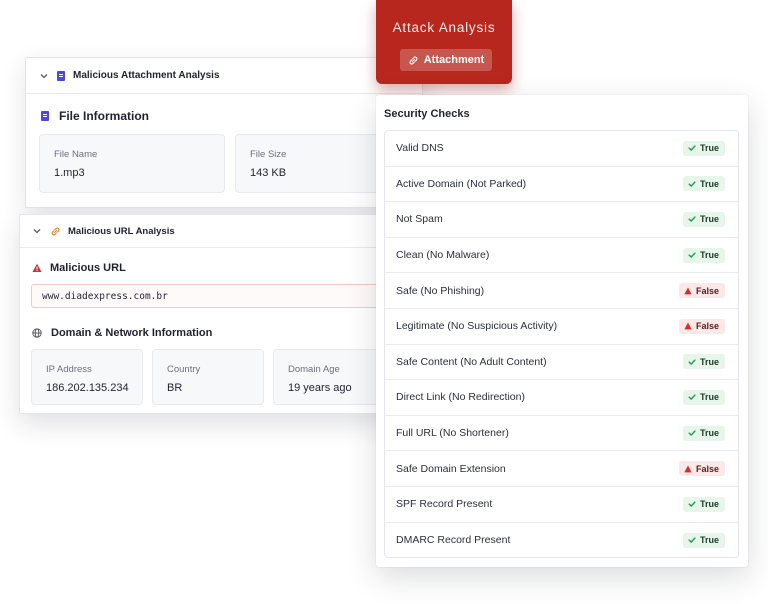 The image size is (768, 604). I want to click on malicious-url-title: Malicious URL, so click(88, 268).